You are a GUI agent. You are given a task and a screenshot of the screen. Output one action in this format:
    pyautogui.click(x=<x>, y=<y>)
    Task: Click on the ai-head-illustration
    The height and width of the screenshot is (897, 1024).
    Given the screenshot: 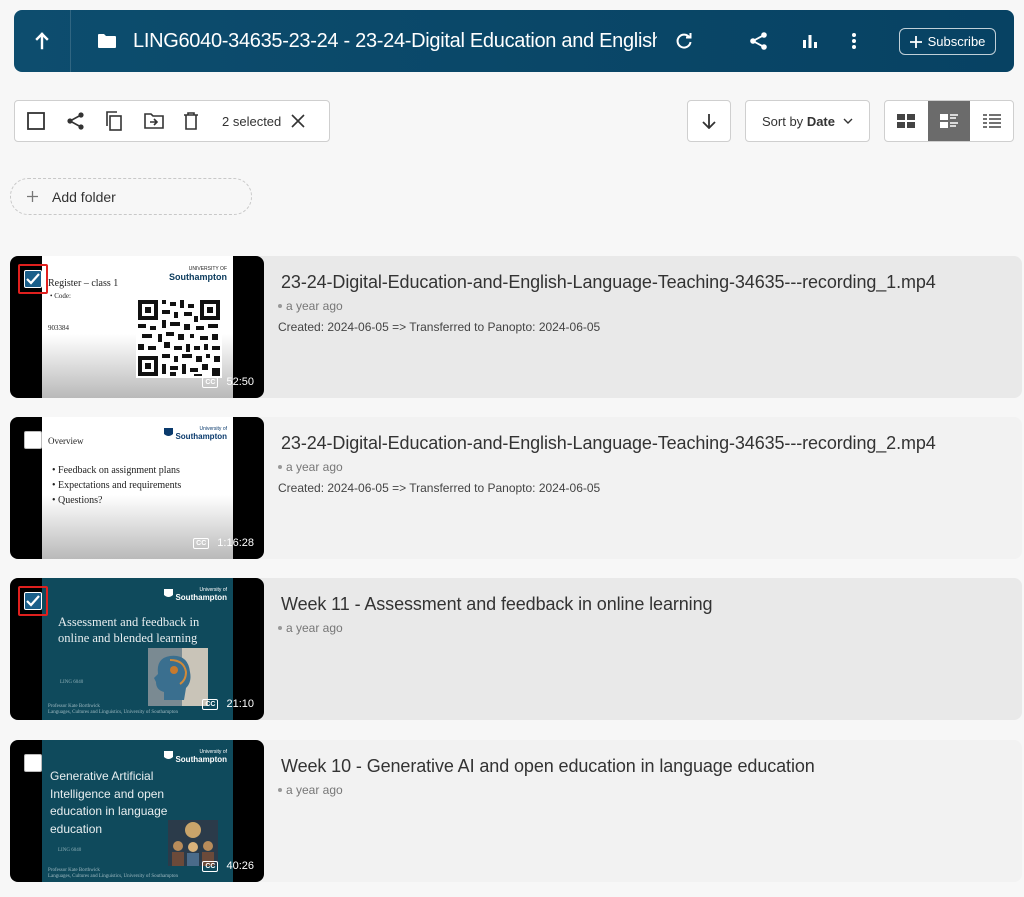 What is the action you would take?
    pyautogui.click(x=178, y=677)
    